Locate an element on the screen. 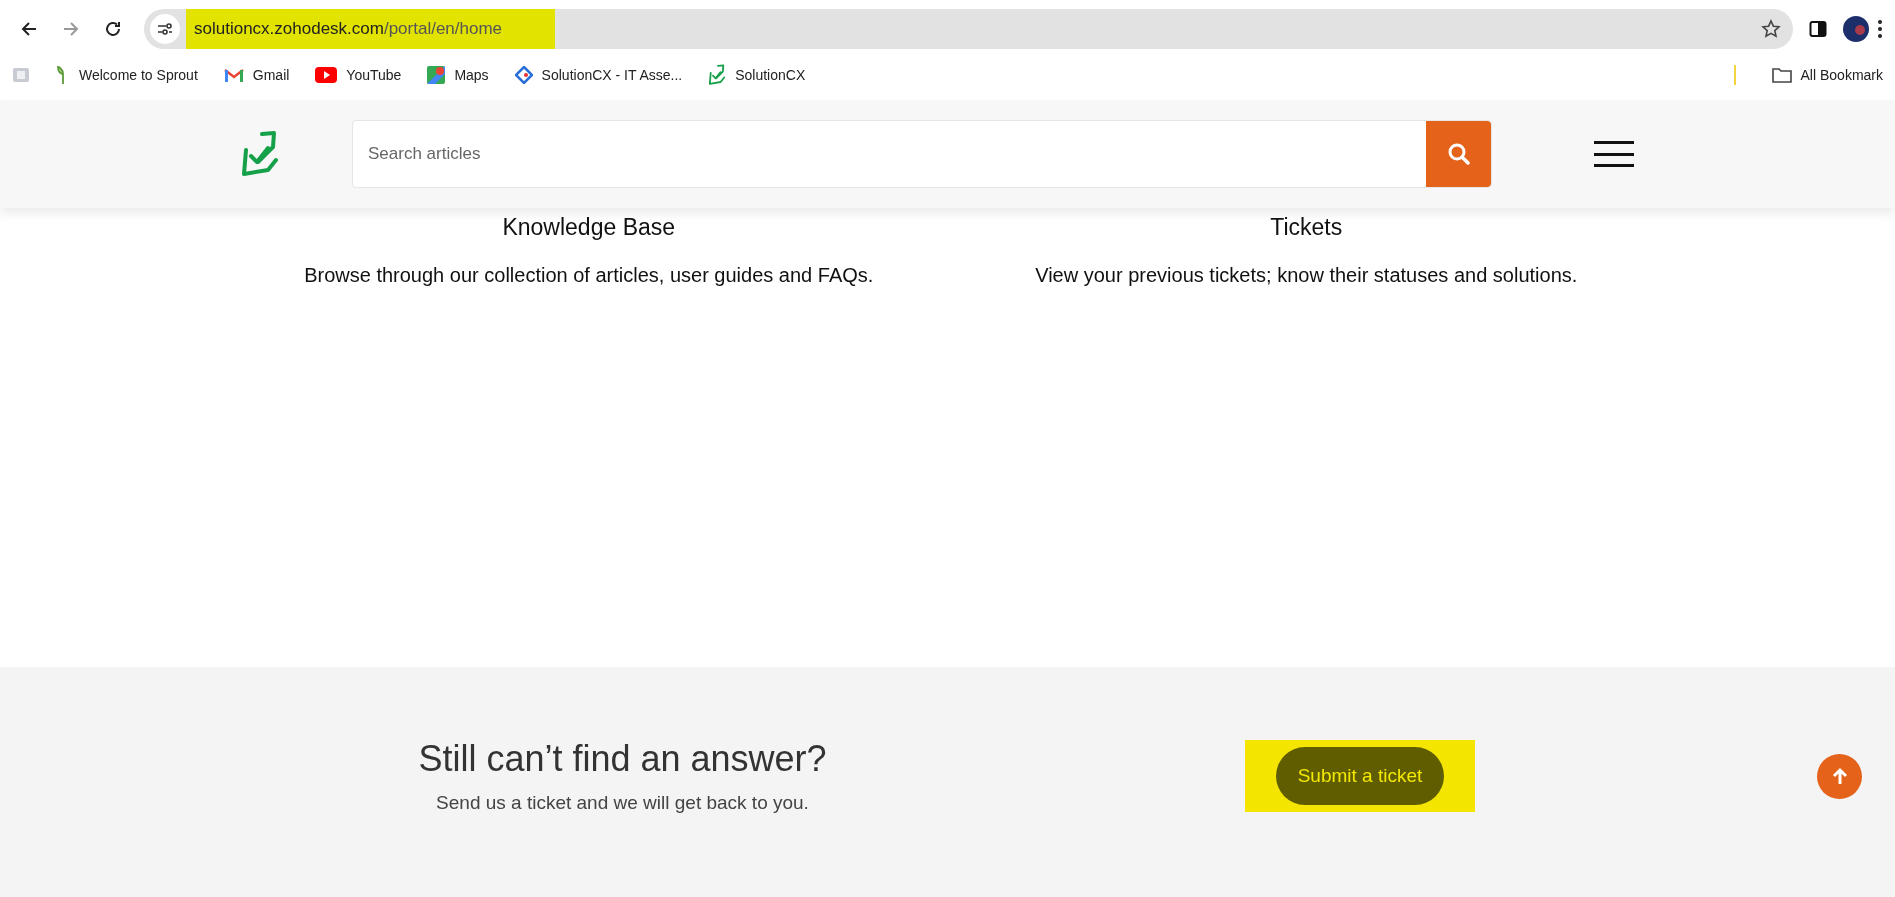 The image size is (1895, 897). more-icon is located at coordinates (1880, 29).